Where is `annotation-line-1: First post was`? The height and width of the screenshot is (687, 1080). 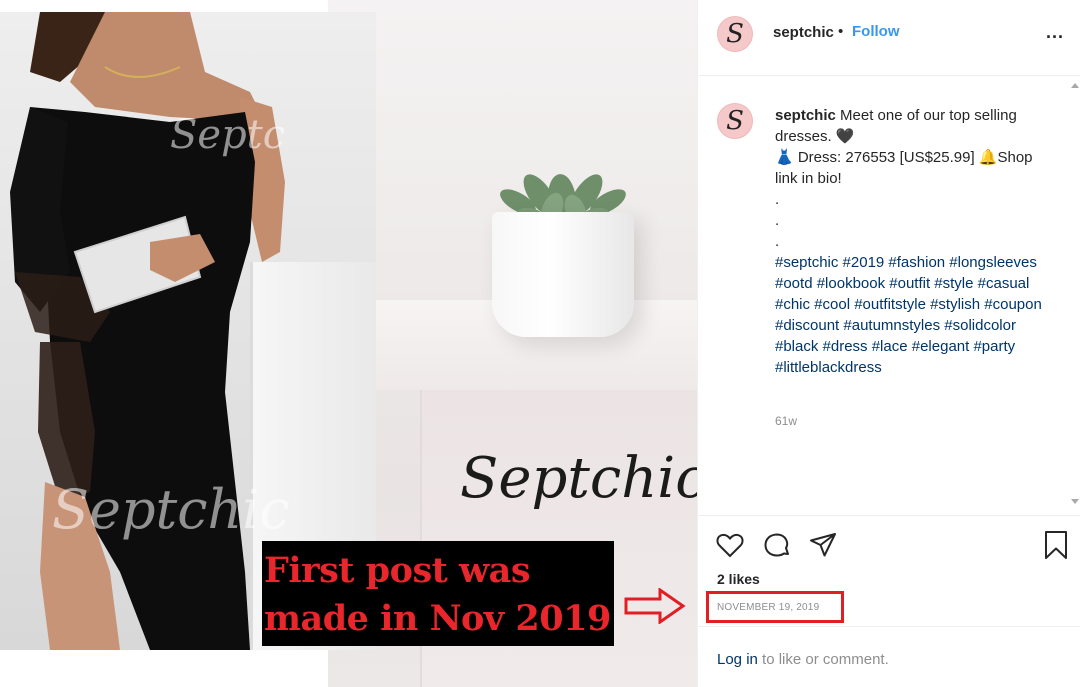
annotation-line-1: First post was is located at coordinates (397, 570).